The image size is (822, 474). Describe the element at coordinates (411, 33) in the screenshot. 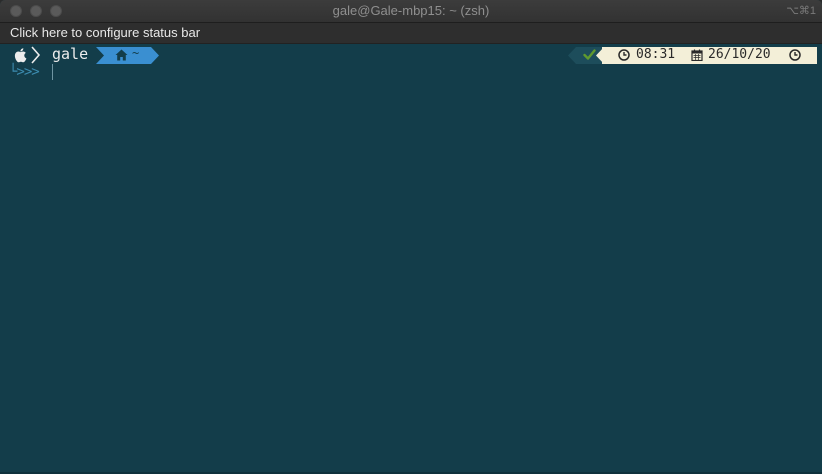

I see `status-bar: Click here to configure status bar` at that location.